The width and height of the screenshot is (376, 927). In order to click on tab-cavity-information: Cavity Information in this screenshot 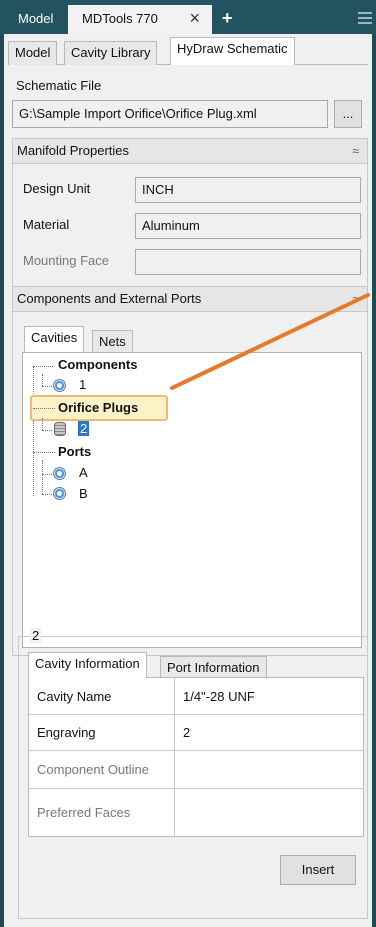, I will do `click(87, 665)`.